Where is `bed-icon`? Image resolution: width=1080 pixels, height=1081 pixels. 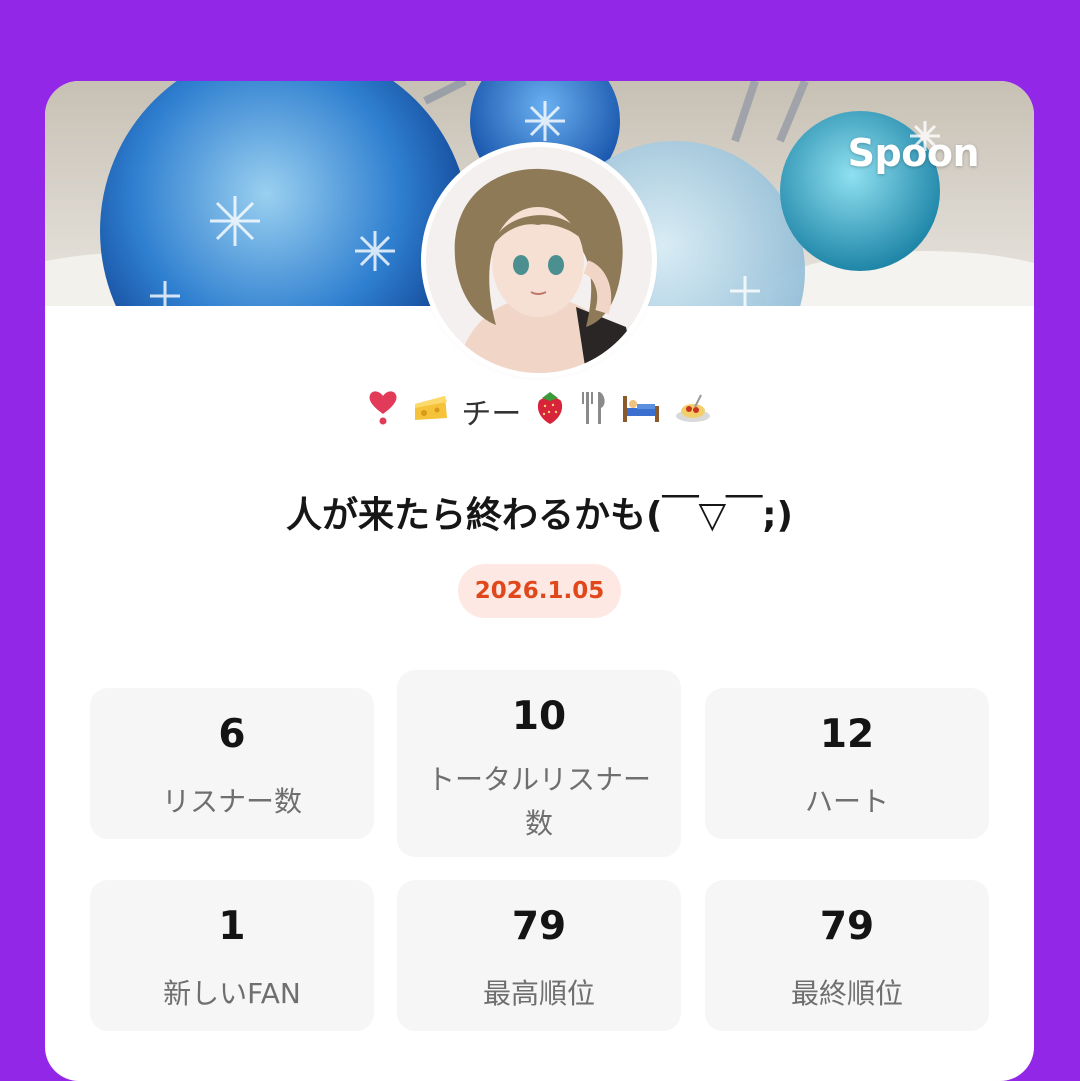 bed-icon is located at coordinates (641, 411).